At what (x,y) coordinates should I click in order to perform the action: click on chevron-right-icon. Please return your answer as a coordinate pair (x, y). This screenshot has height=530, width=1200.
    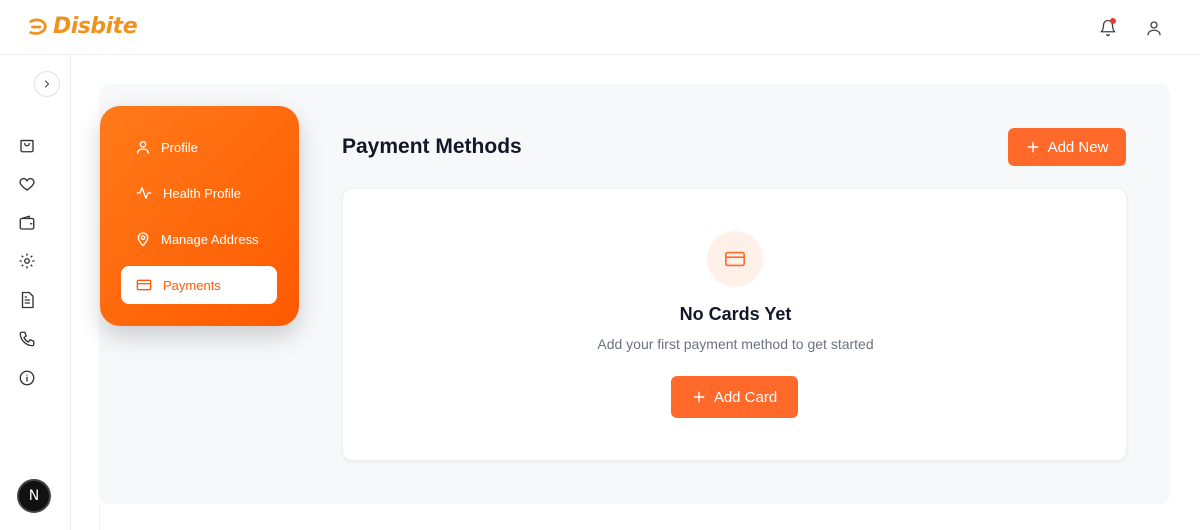
    Looking at the image, I should click on (47, 84).